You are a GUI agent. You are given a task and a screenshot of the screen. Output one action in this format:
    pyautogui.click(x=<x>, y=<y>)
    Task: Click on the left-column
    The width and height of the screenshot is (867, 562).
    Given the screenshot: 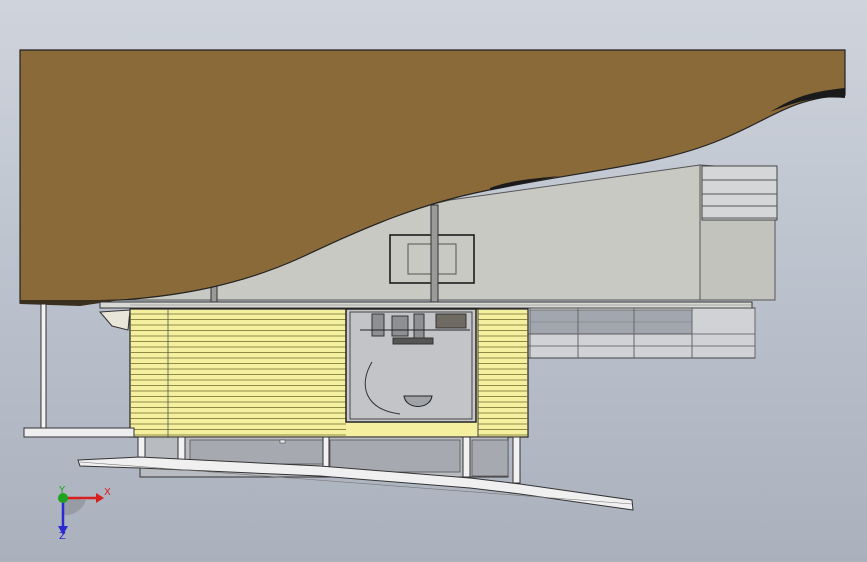 What is the action you would take?
    pyautogui.click(x=43, y=367)
    